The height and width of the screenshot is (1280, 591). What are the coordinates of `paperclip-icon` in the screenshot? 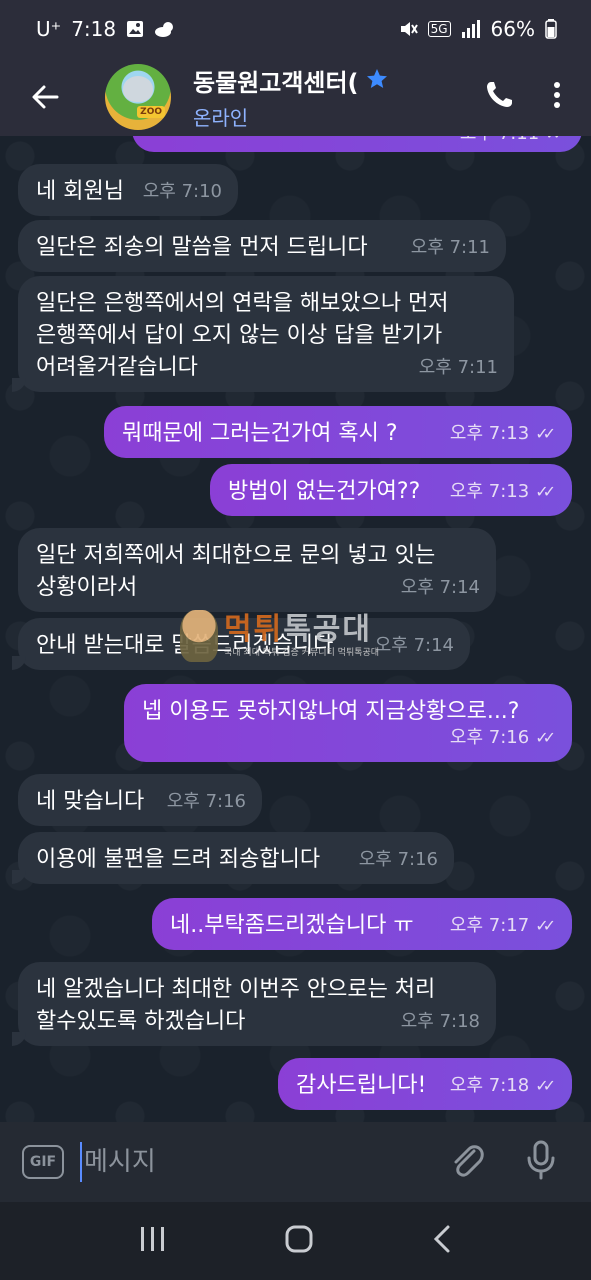 It's located at (469, 1161).